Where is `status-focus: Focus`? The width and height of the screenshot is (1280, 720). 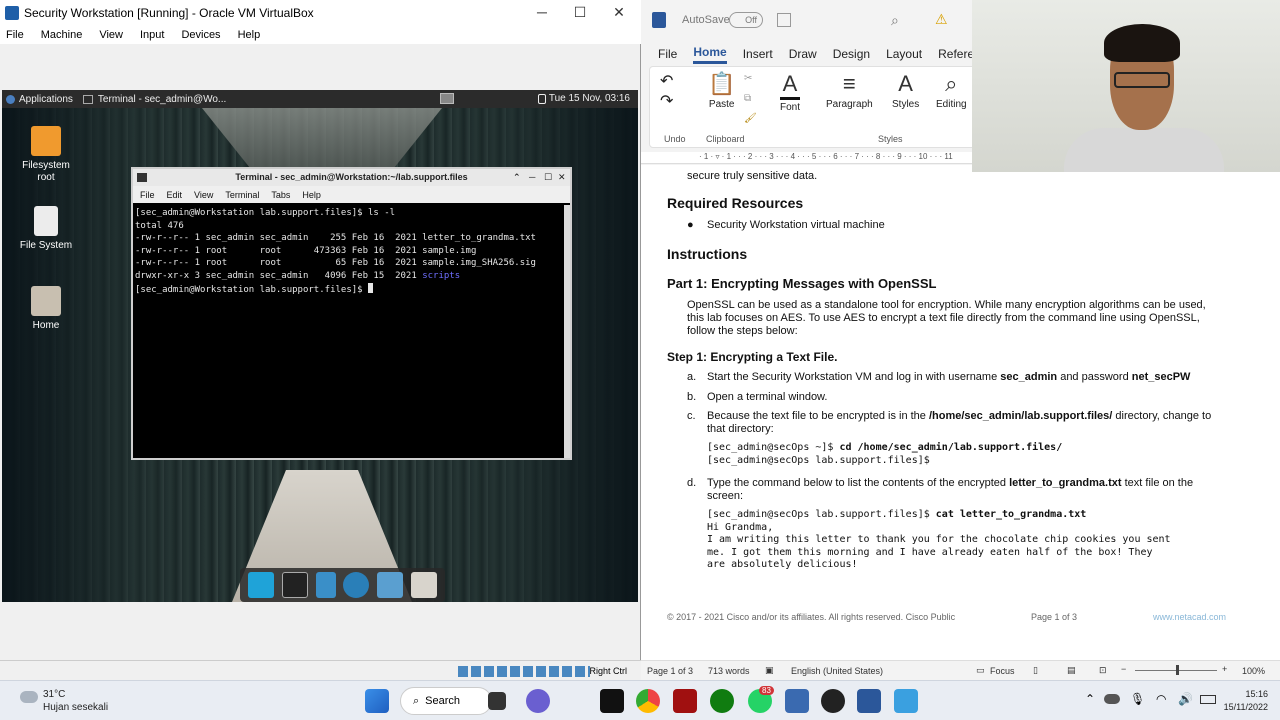 status-focus: Focus is located at coordinates (1002, 671).